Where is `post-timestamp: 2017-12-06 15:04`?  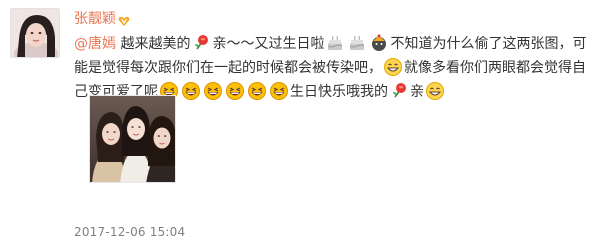 post-timestamp: 2017-12-06 15:04 is located at coordinates (129, 232).